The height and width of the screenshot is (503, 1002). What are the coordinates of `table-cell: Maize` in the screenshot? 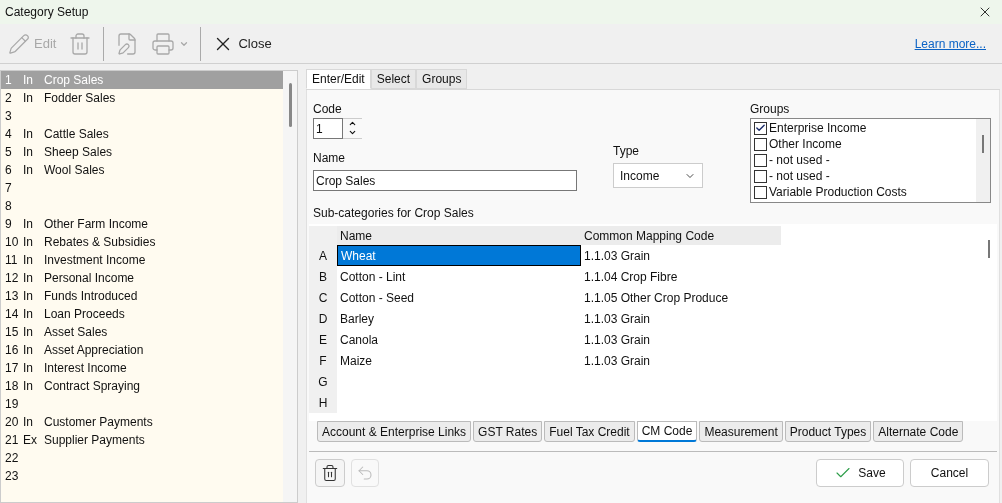 It's located at (459, 360).